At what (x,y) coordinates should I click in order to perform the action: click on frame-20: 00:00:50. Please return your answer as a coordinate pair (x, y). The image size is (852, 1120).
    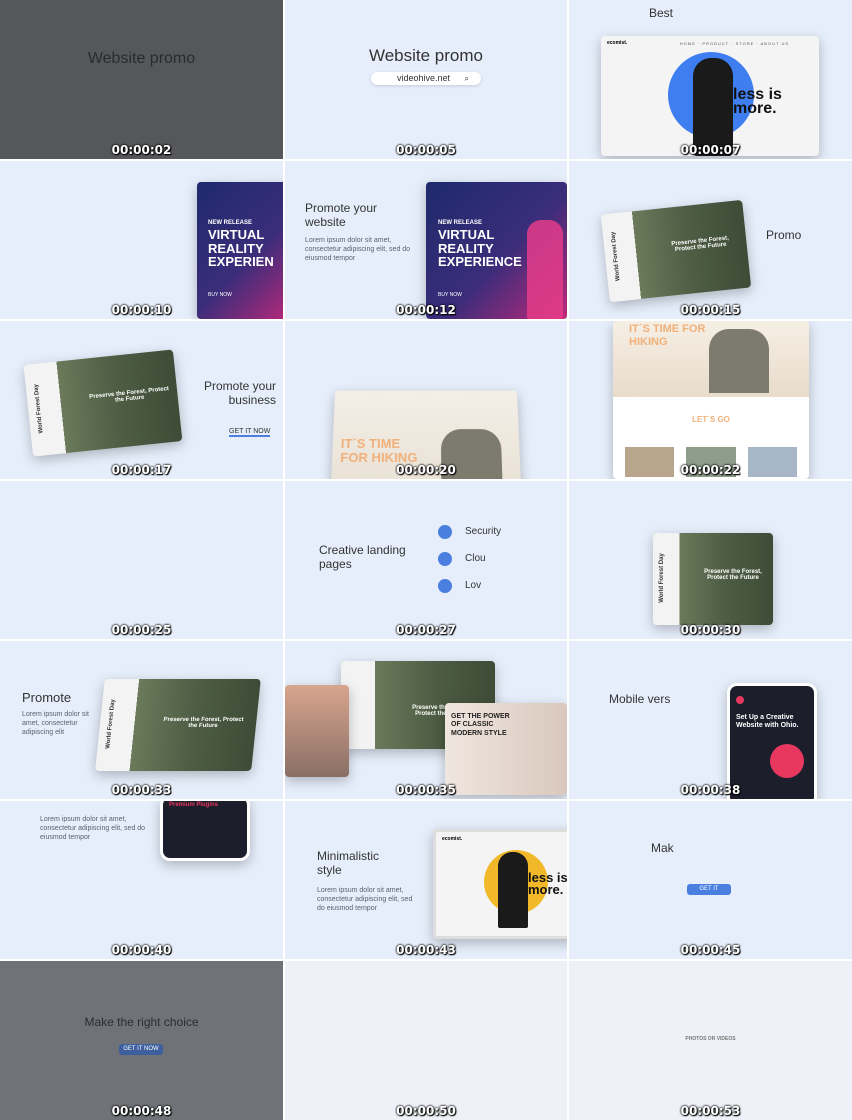
    Looking at the image, I should click on (426, 1040).